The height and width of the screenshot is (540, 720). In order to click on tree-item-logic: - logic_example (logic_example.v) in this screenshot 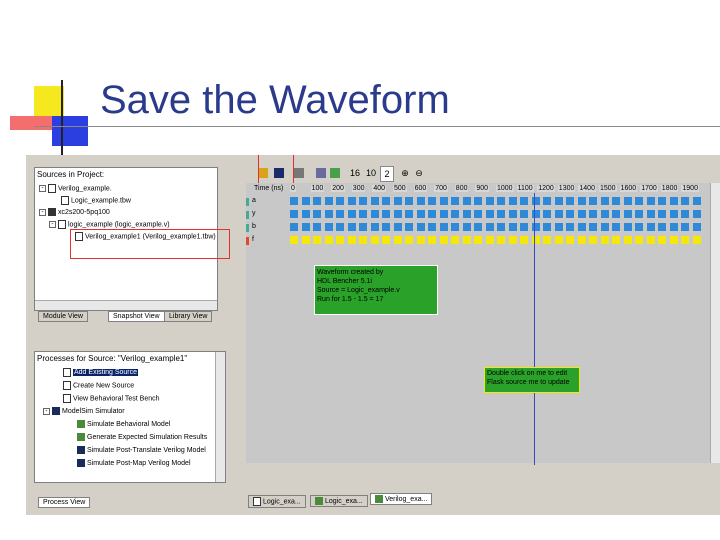, I will do `click(109, 224)`.